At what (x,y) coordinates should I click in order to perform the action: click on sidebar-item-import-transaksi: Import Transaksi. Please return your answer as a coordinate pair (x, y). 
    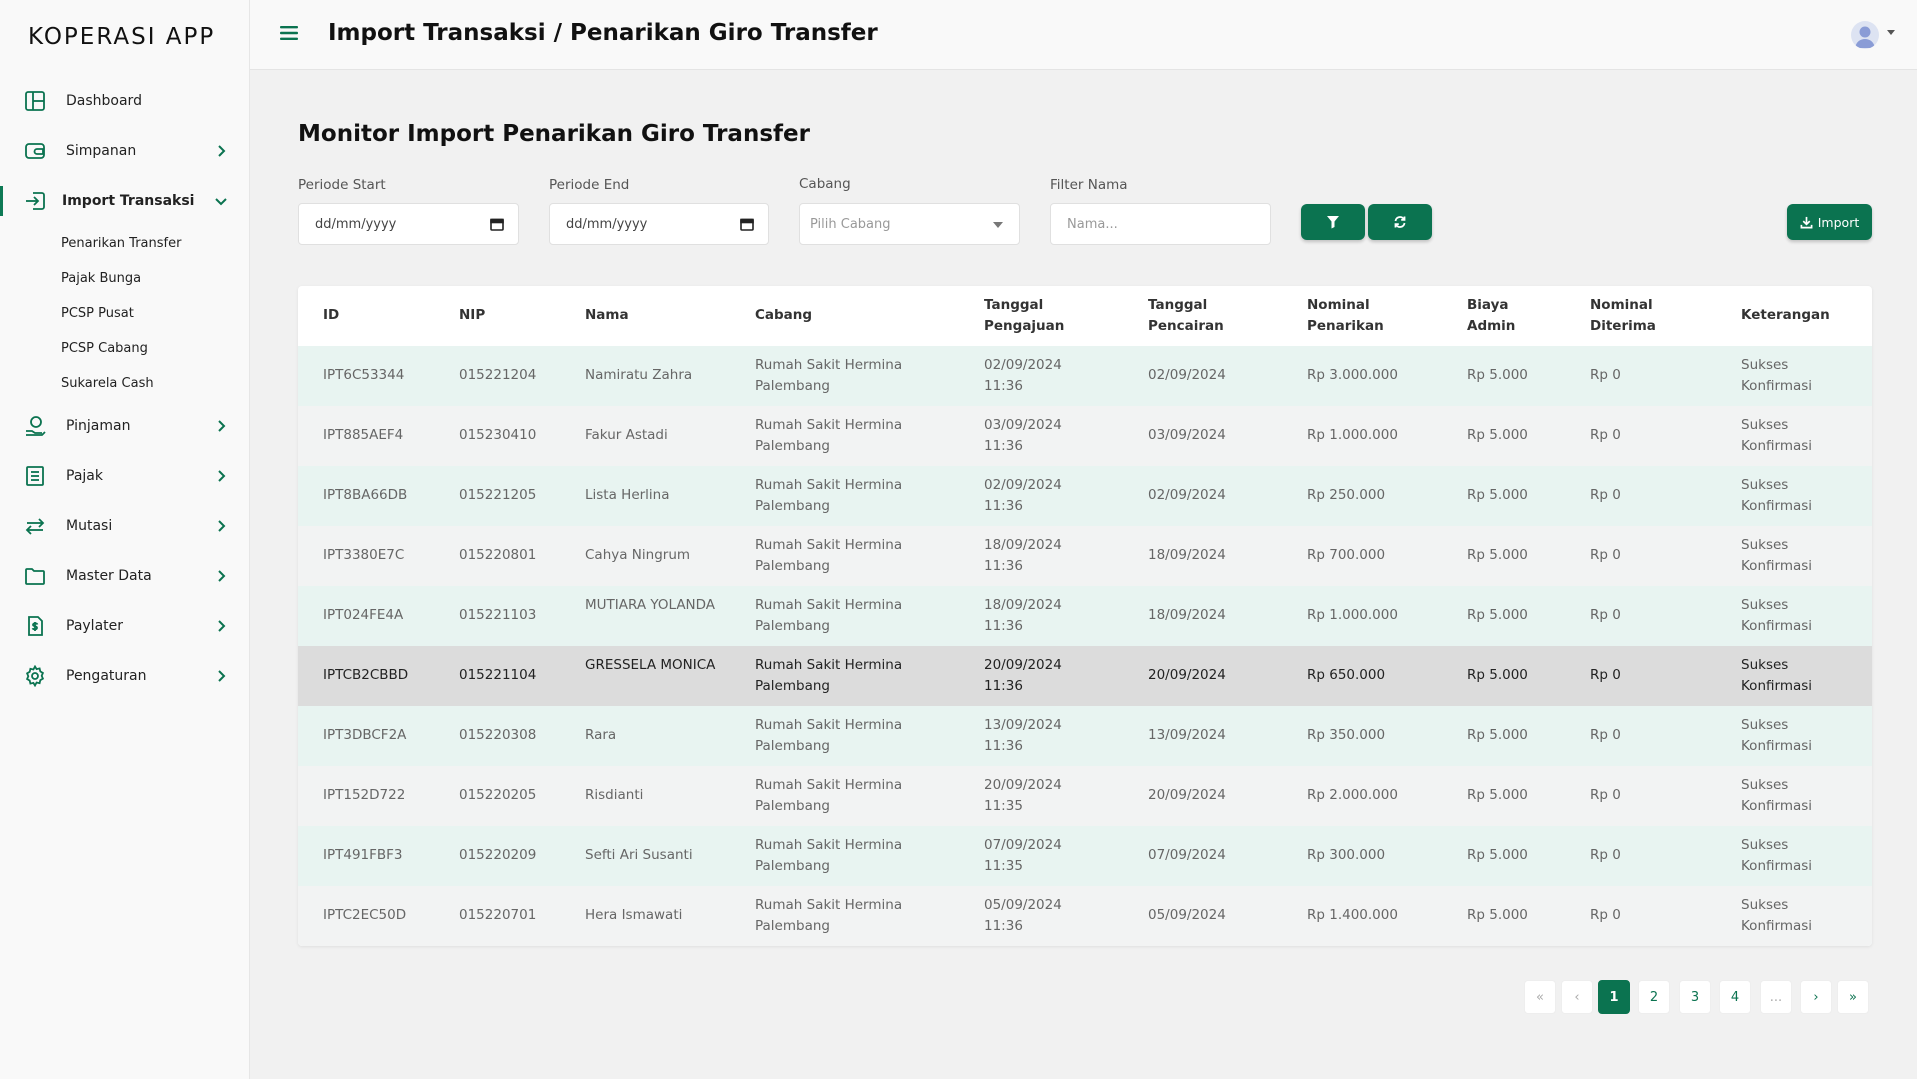
    Looking at the image, I should click on (125, 201).